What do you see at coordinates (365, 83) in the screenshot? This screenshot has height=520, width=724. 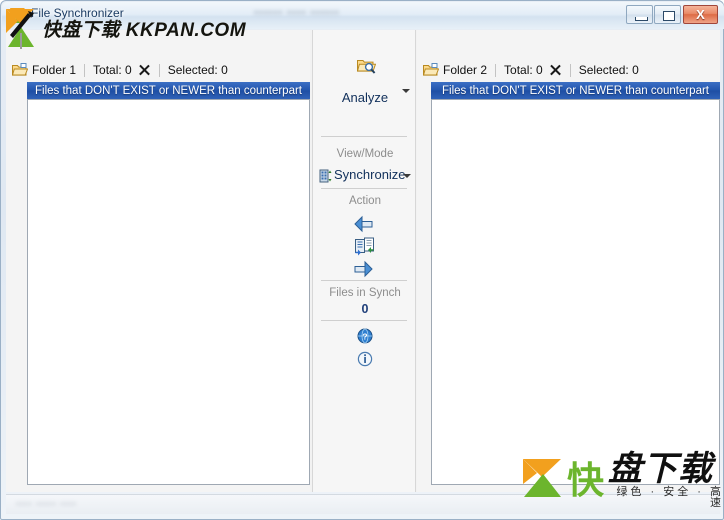 I see `analyze-button: Analyze` at bounding box center [365, 83].